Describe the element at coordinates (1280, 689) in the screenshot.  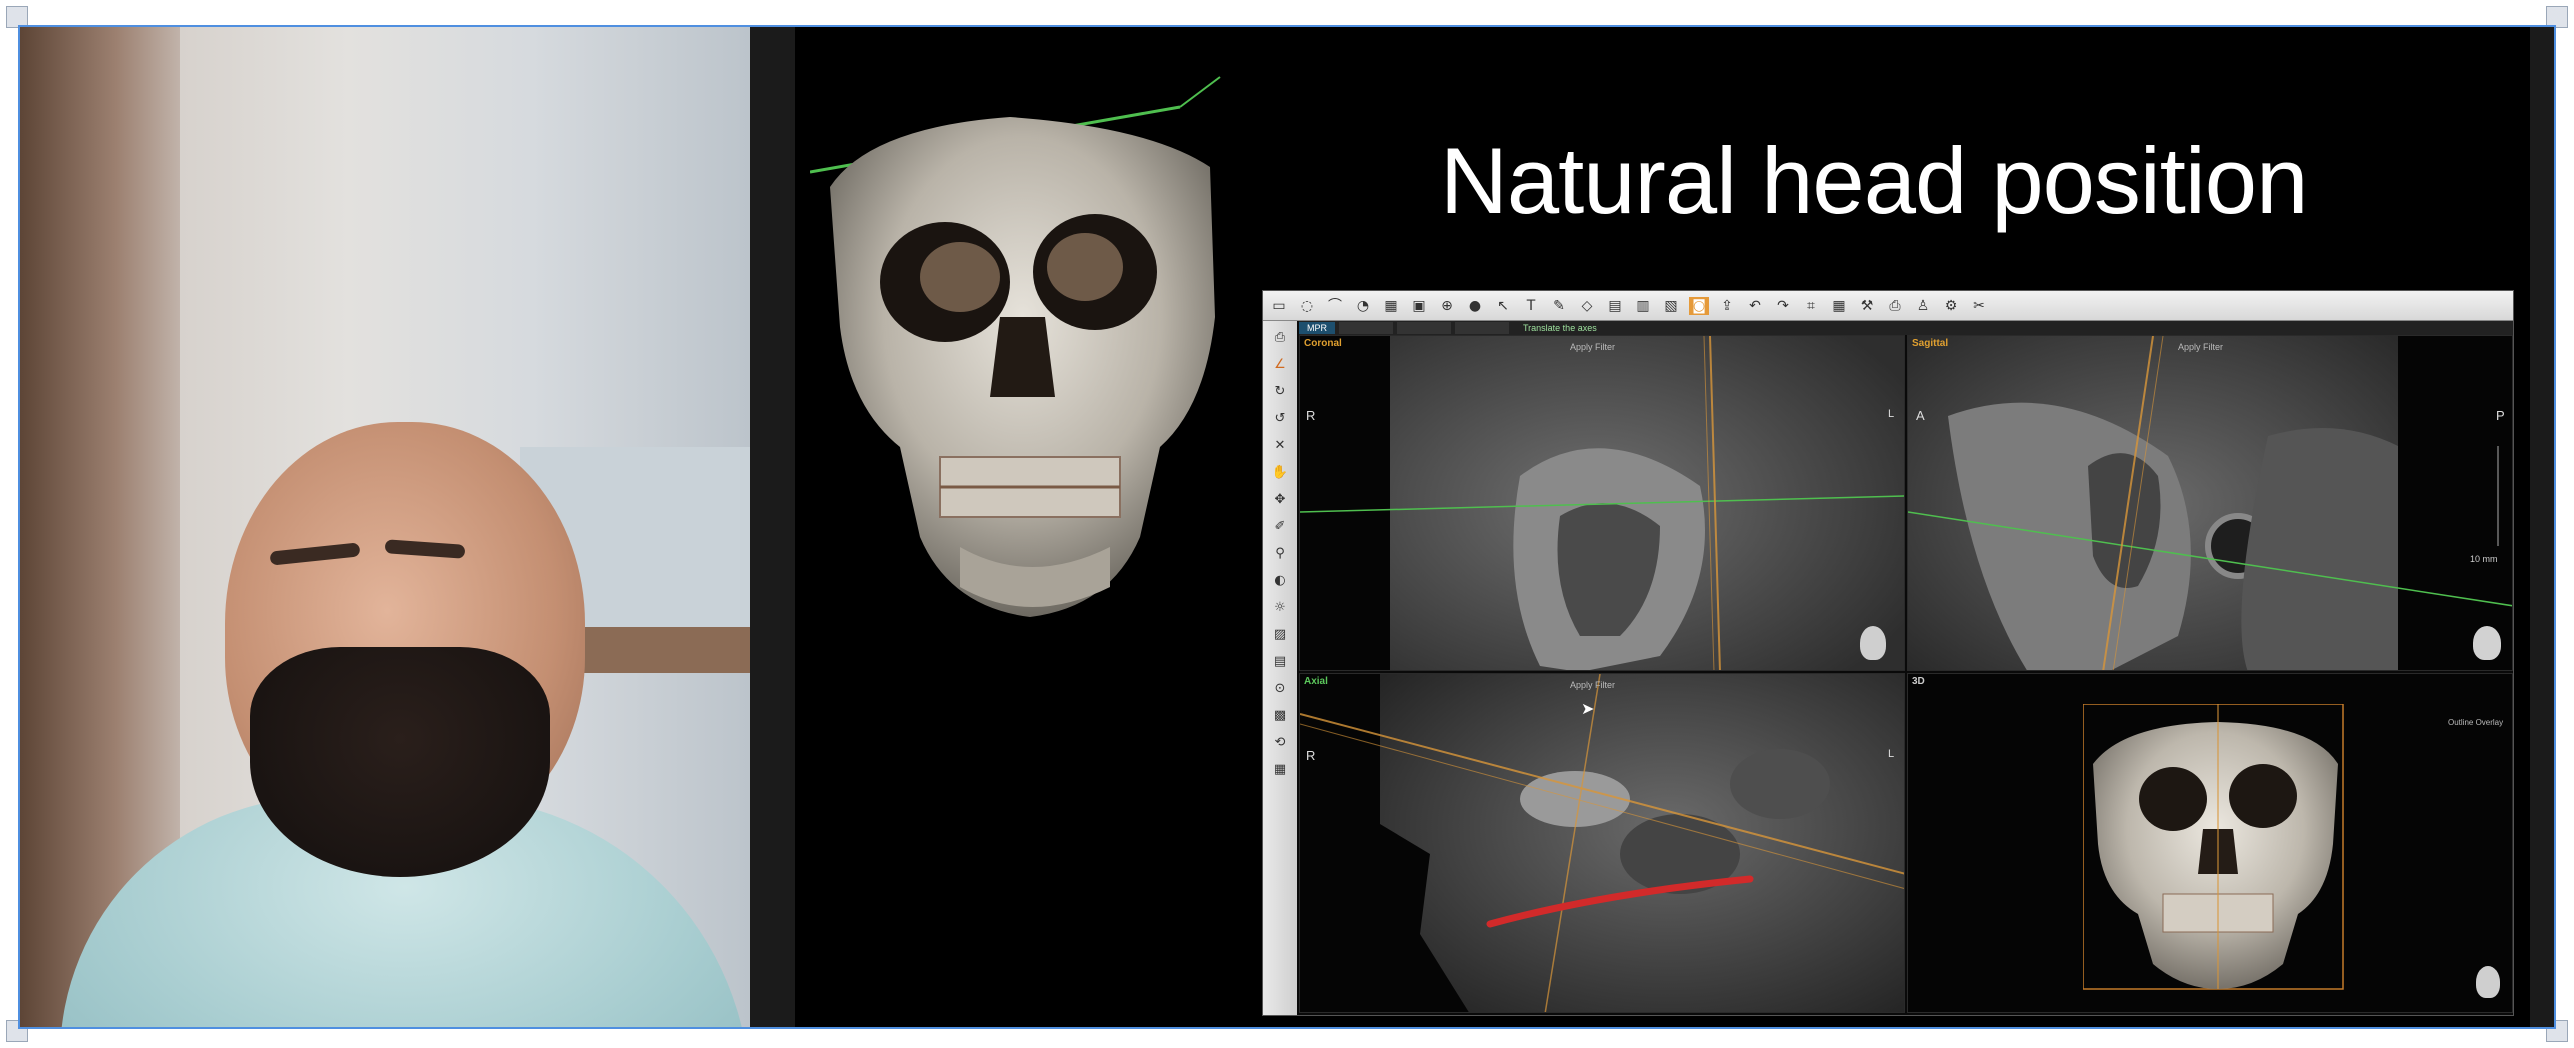
I see `magnify-icon: ⊙` at that location.